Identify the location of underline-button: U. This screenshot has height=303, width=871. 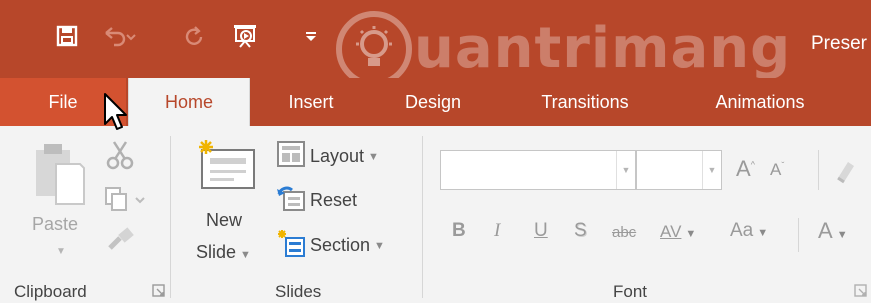
(541, 231).